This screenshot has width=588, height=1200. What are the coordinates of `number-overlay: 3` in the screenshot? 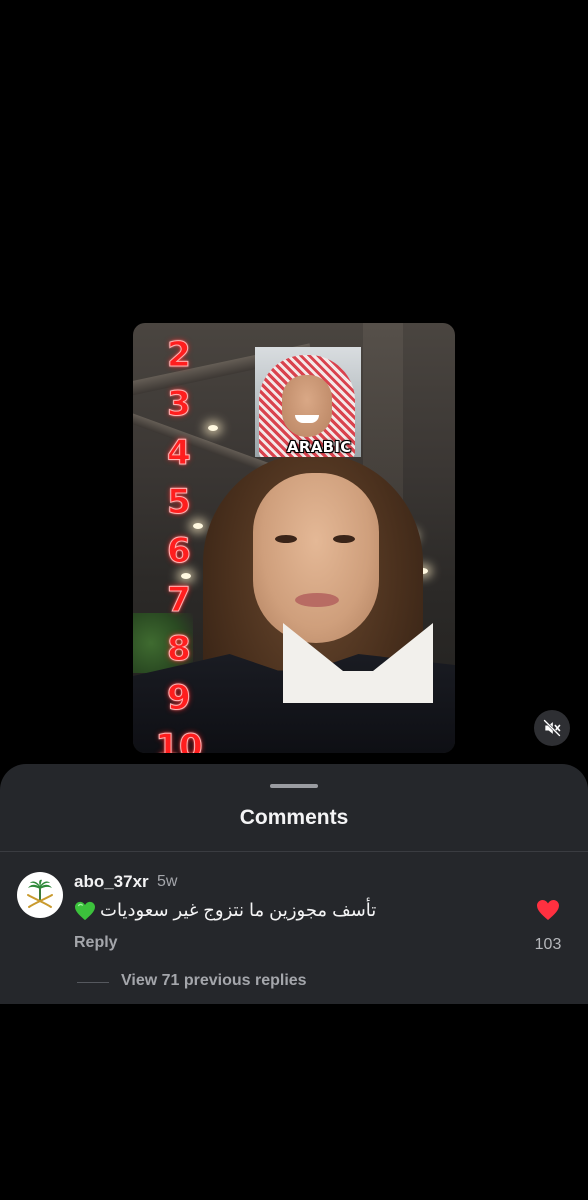 It's located at (179, 404).